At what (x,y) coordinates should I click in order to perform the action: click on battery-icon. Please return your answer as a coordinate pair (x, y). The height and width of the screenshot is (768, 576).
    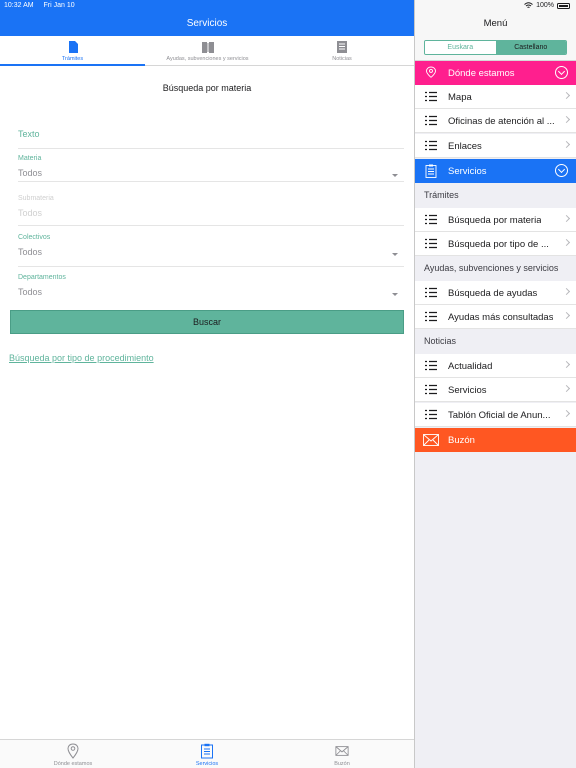
    Looking at the image, I should click on (563, 5).